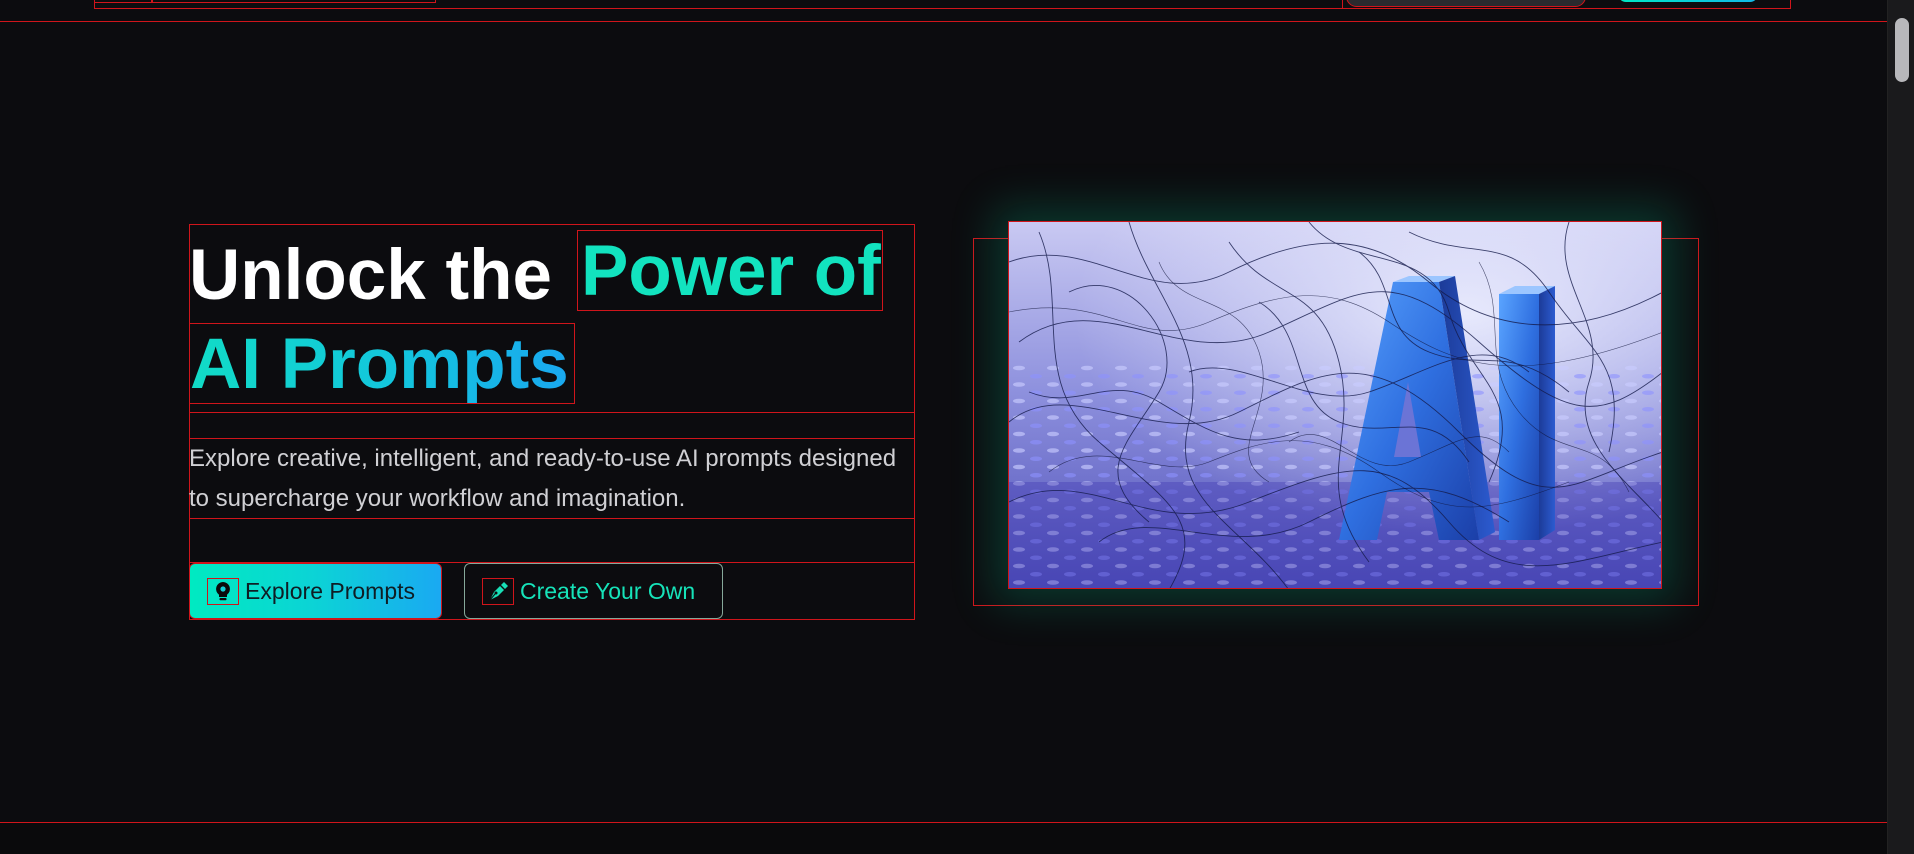 The height and width of the screenshot is (854, 1914). Describe the element at coordinates (382, 363) in the screenshot. I see `headline-text-gradient: AI Prompts` at that location.